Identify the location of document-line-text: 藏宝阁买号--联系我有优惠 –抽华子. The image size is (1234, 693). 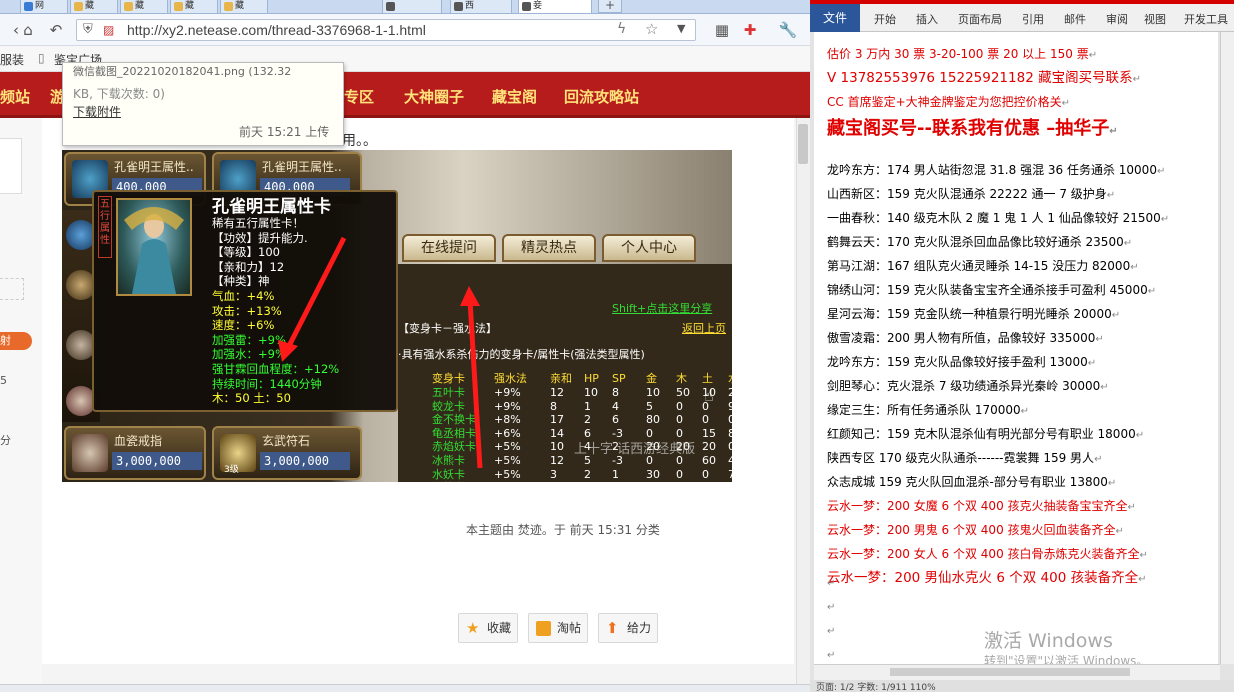
(968, 128).